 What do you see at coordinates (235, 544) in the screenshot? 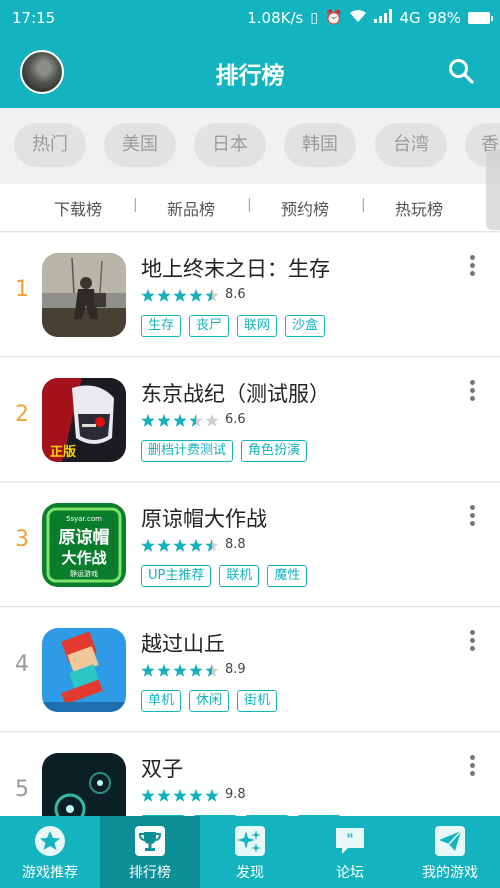
I see `rating-score: 8.8` at bounding box center [235, 544].